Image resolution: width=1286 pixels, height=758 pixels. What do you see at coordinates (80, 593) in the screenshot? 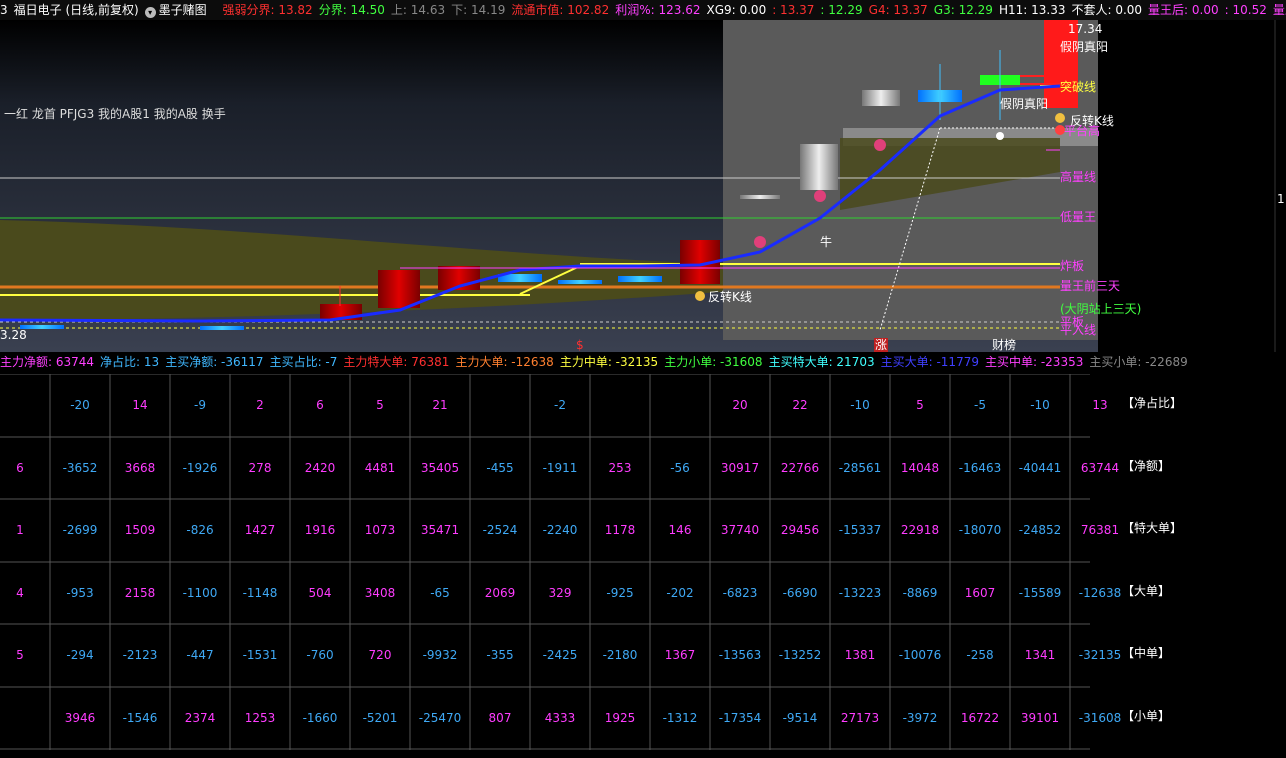
I see `table-cell: -953` at bounding box center [80, 593].